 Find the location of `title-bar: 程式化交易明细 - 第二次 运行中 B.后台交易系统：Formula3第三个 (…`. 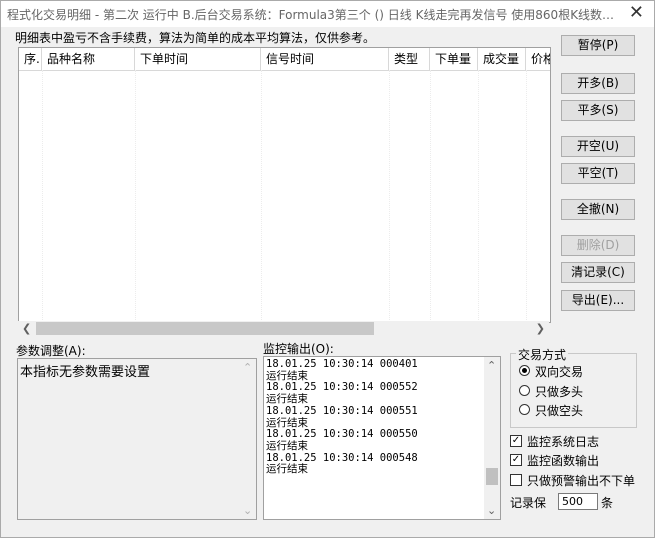

title-bar: 程式化交易明细 - 第二次 运行中 B.后台交易系统：Formula3第三个 (… is located at coordinates (327, 14).